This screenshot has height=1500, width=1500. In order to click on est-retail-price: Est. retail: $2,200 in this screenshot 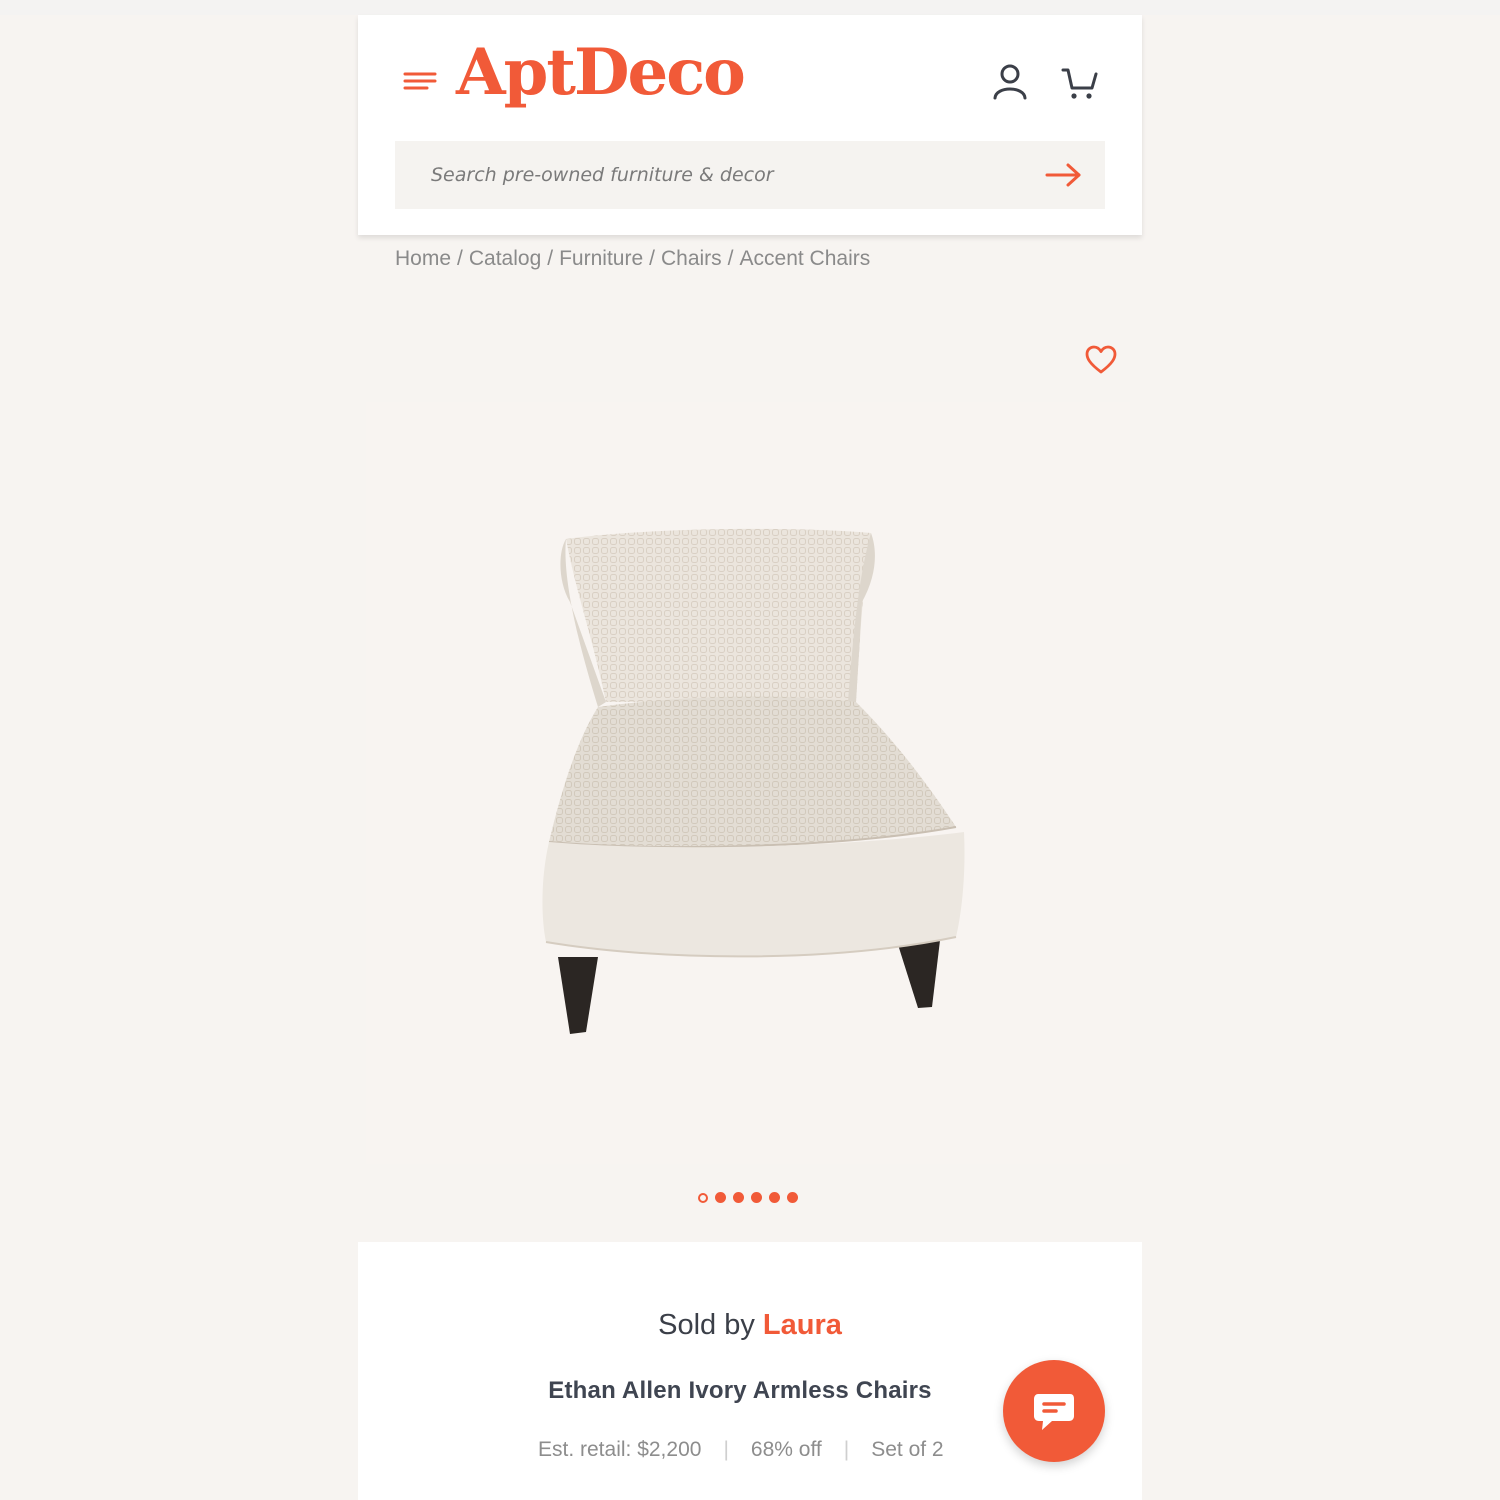, I will do `click(620, 1449)`.